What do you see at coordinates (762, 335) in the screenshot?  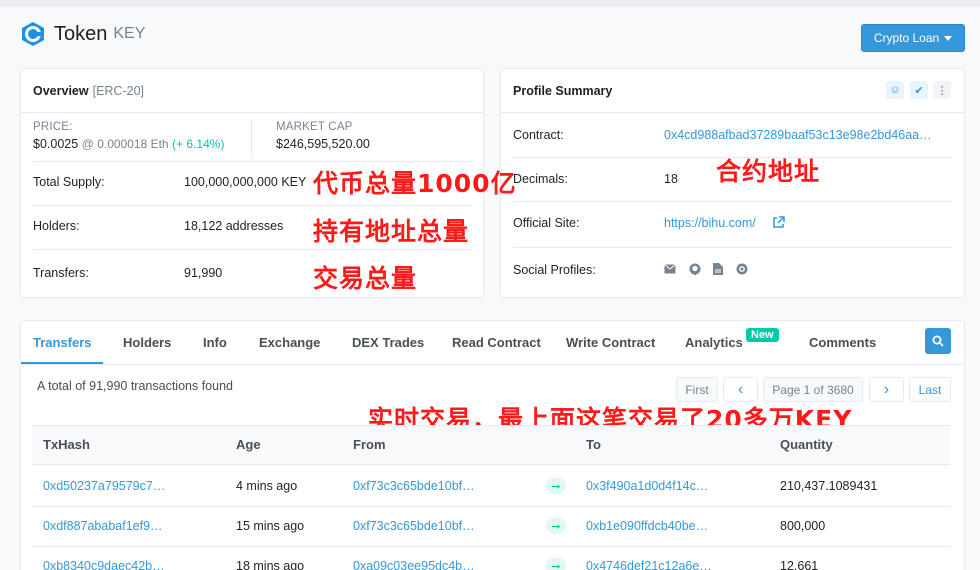 I see `new-badge: New` at bounding box center [762, 335].